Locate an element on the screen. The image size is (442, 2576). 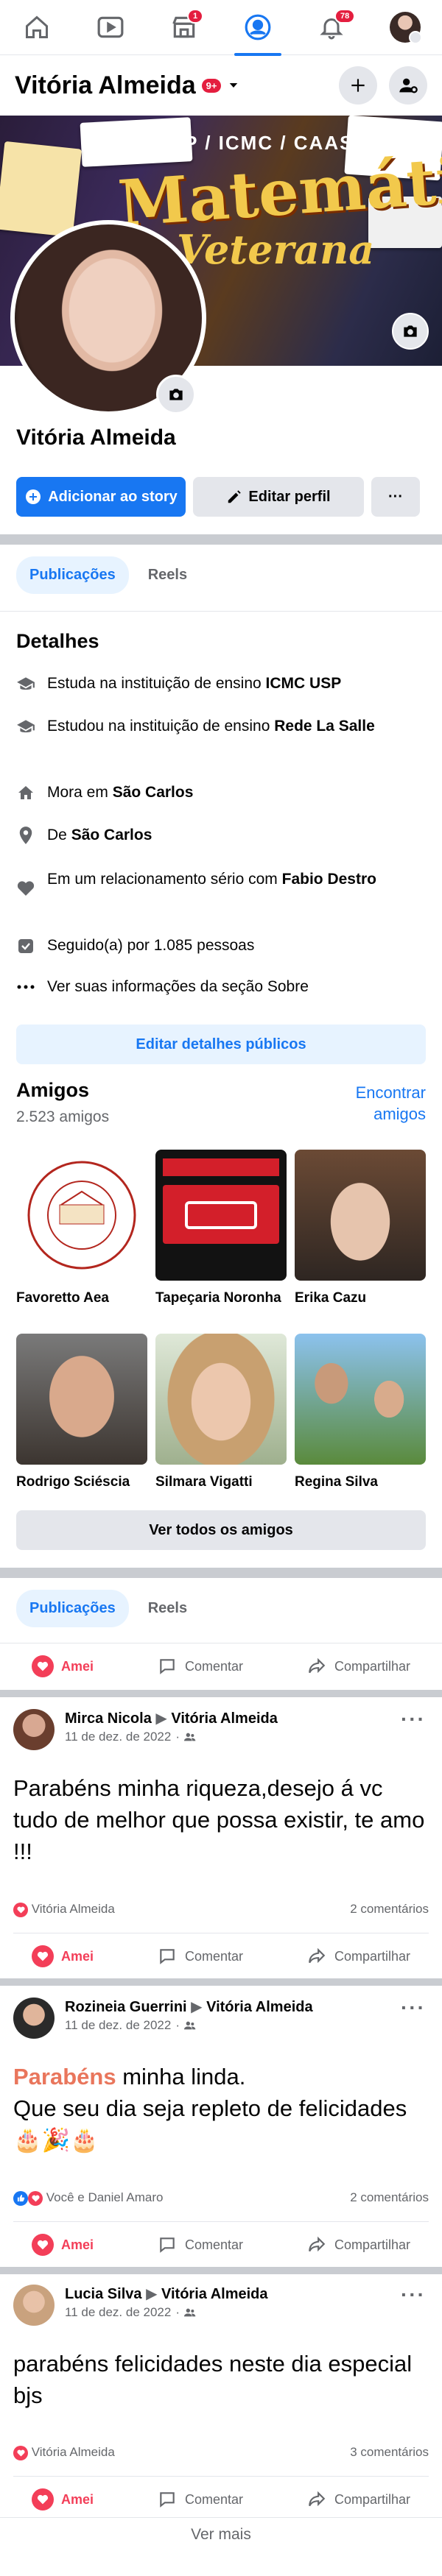
profile-tabs: Publicações Reels is located at coordinates (105, 575).